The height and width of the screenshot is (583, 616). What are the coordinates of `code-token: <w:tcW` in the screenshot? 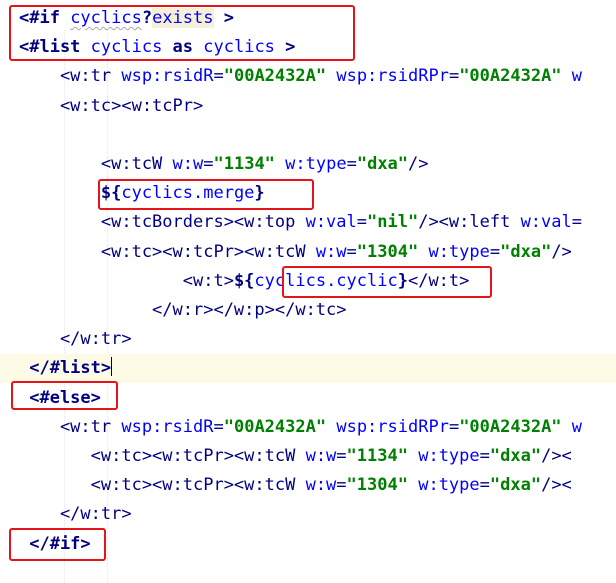 It's located at (96, 164).